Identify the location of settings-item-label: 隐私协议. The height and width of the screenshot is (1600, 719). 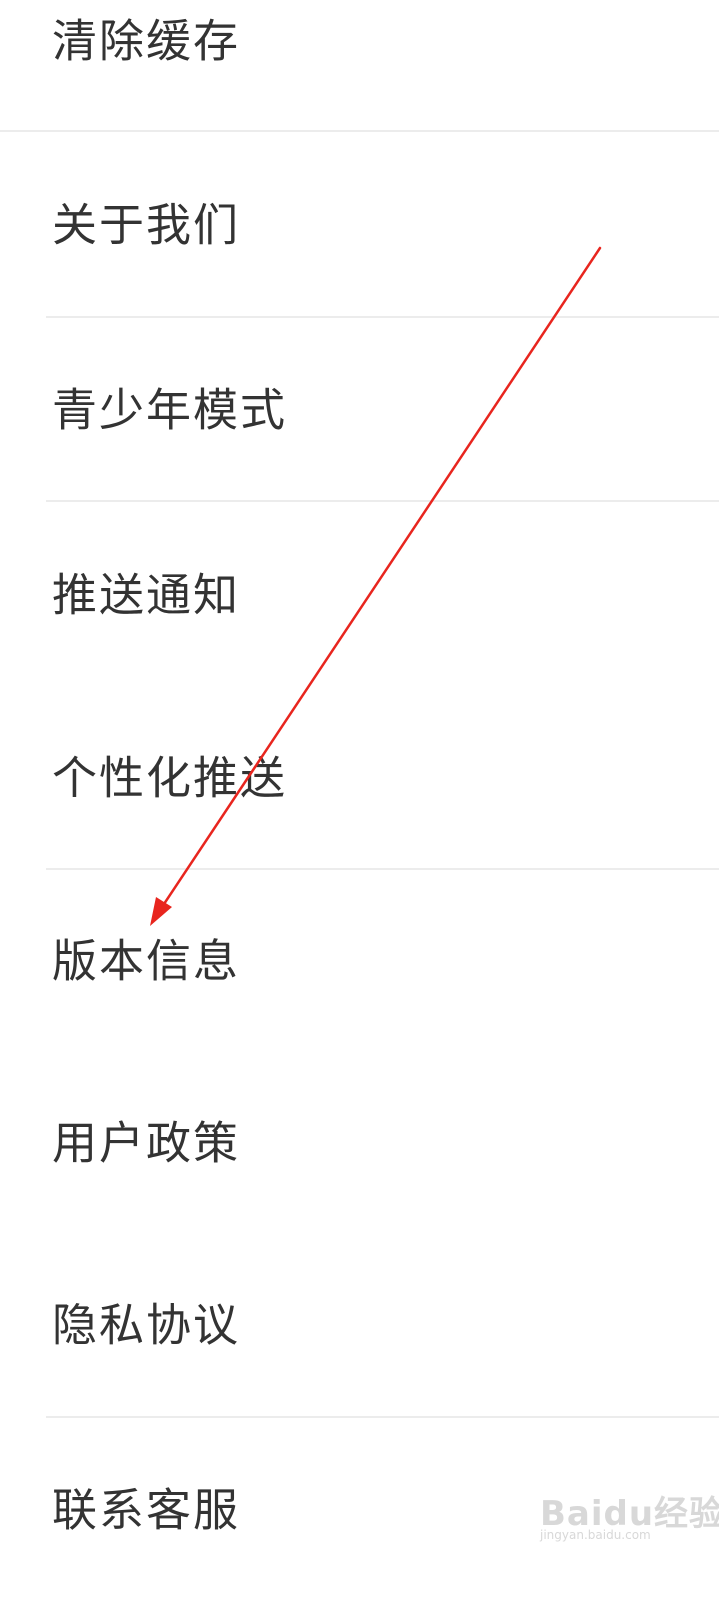
(146, 1325).